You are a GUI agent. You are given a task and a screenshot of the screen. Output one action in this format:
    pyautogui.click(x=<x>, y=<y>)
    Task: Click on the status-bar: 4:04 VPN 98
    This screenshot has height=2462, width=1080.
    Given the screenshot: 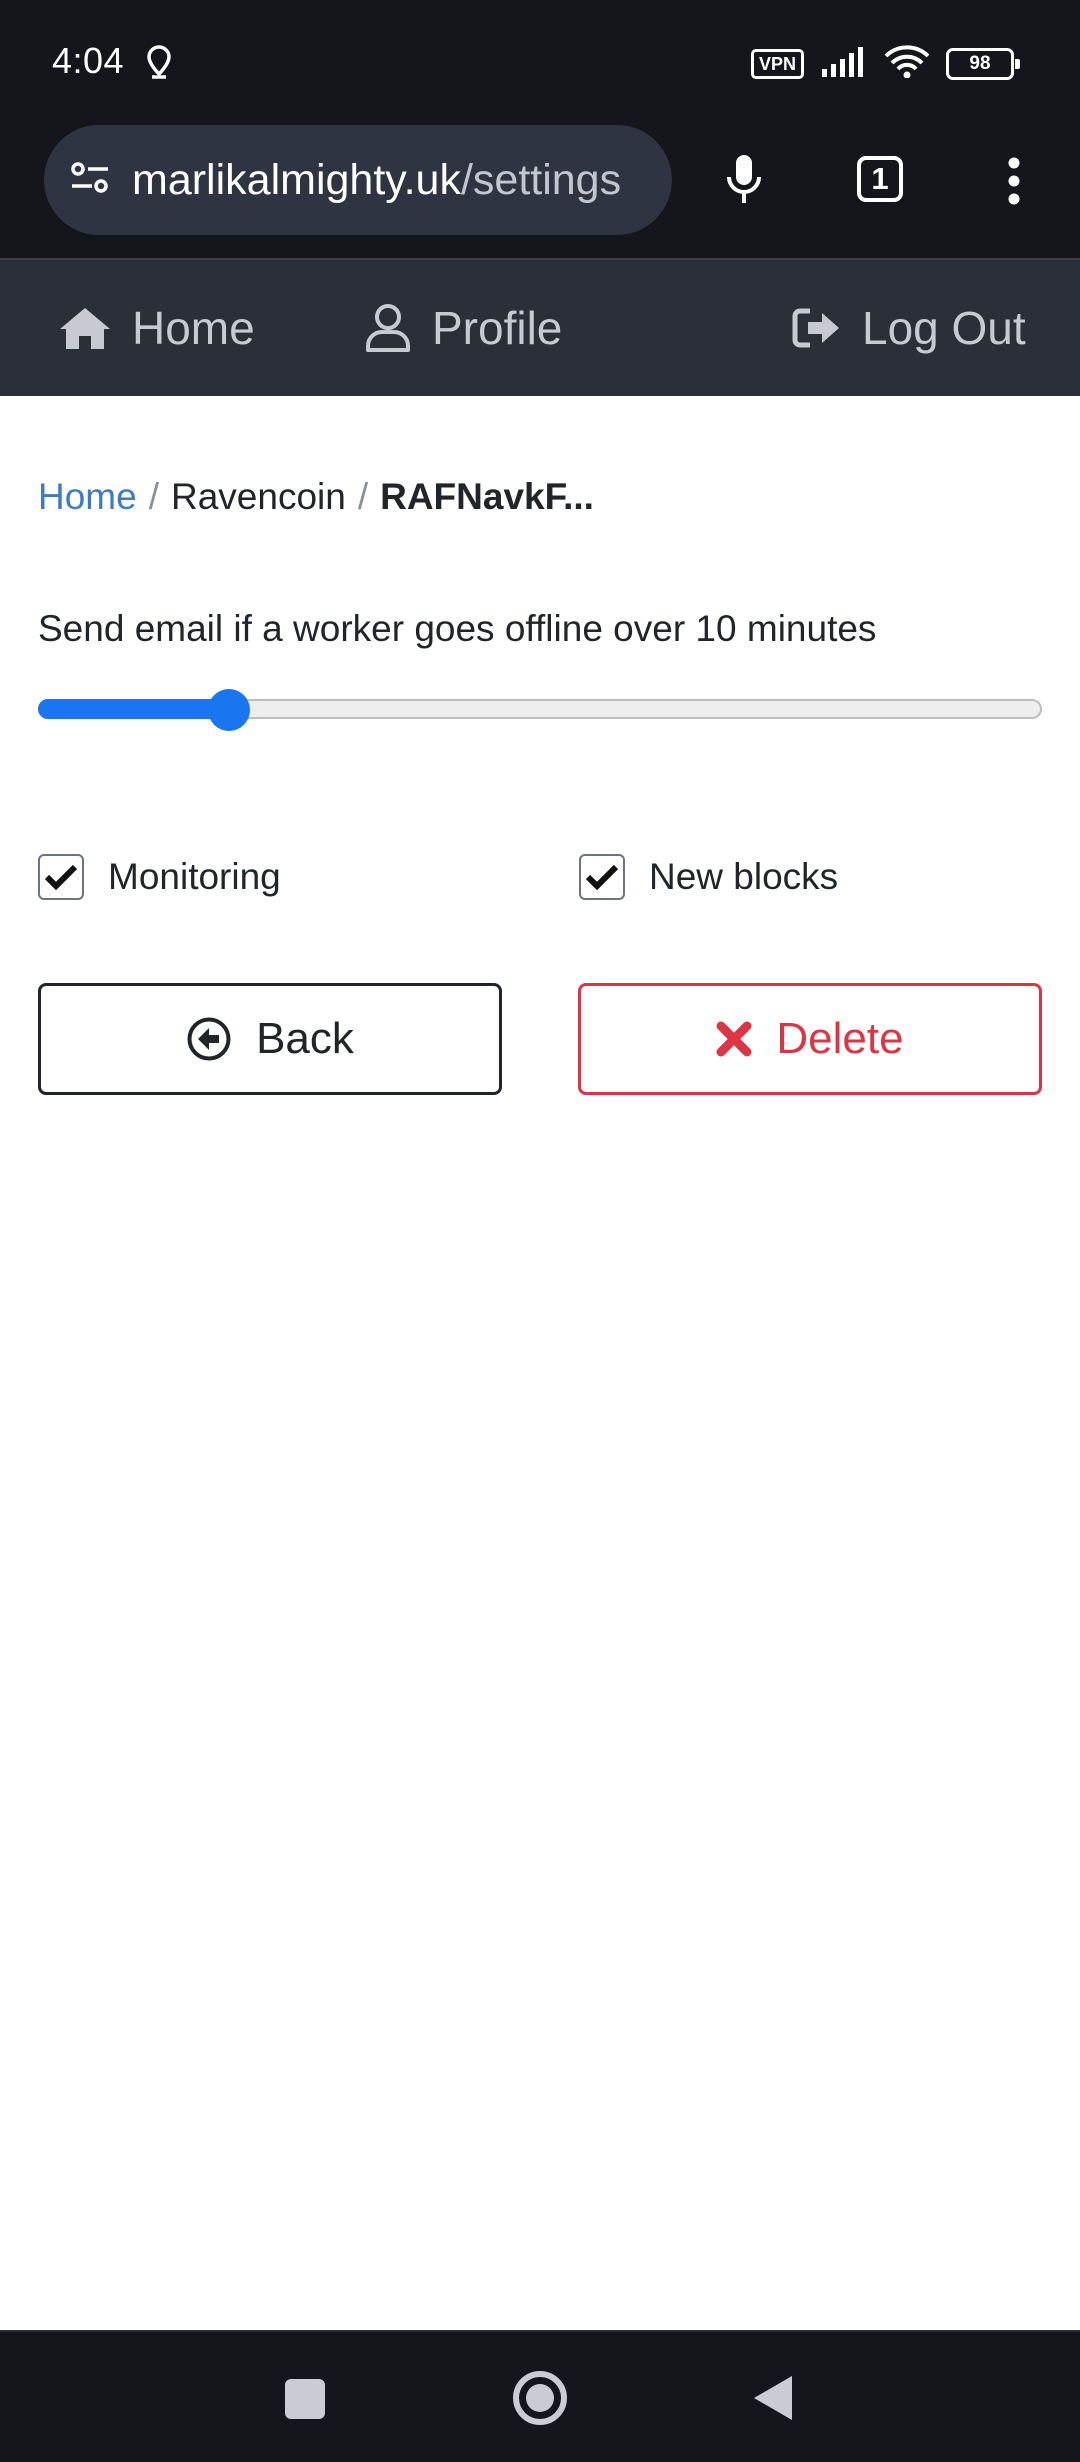 What is the action you would take?
    pyautogui.click(x=540, y=62)
    